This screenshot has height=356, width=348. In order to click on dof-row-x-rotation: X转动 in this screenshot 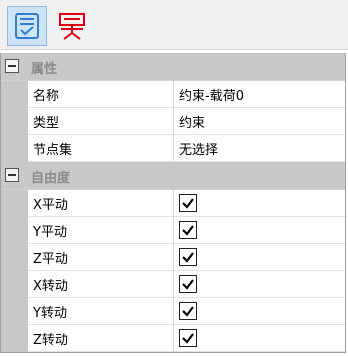, I will do `click(173, 284)`.